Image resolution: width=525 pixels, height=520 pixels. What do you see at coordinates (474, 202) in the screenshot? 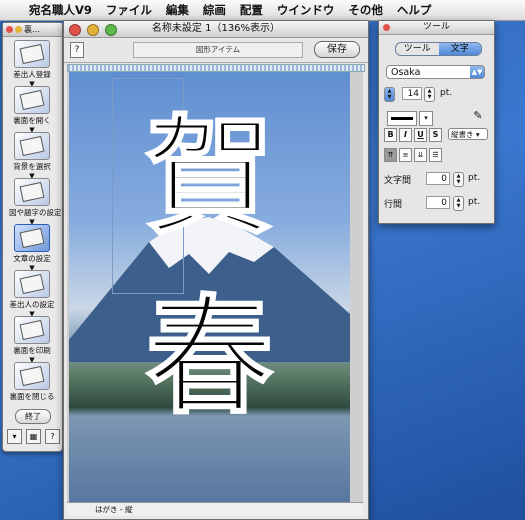
I see `line-spacing-unit: pt.` at bounding box center [474, 202].